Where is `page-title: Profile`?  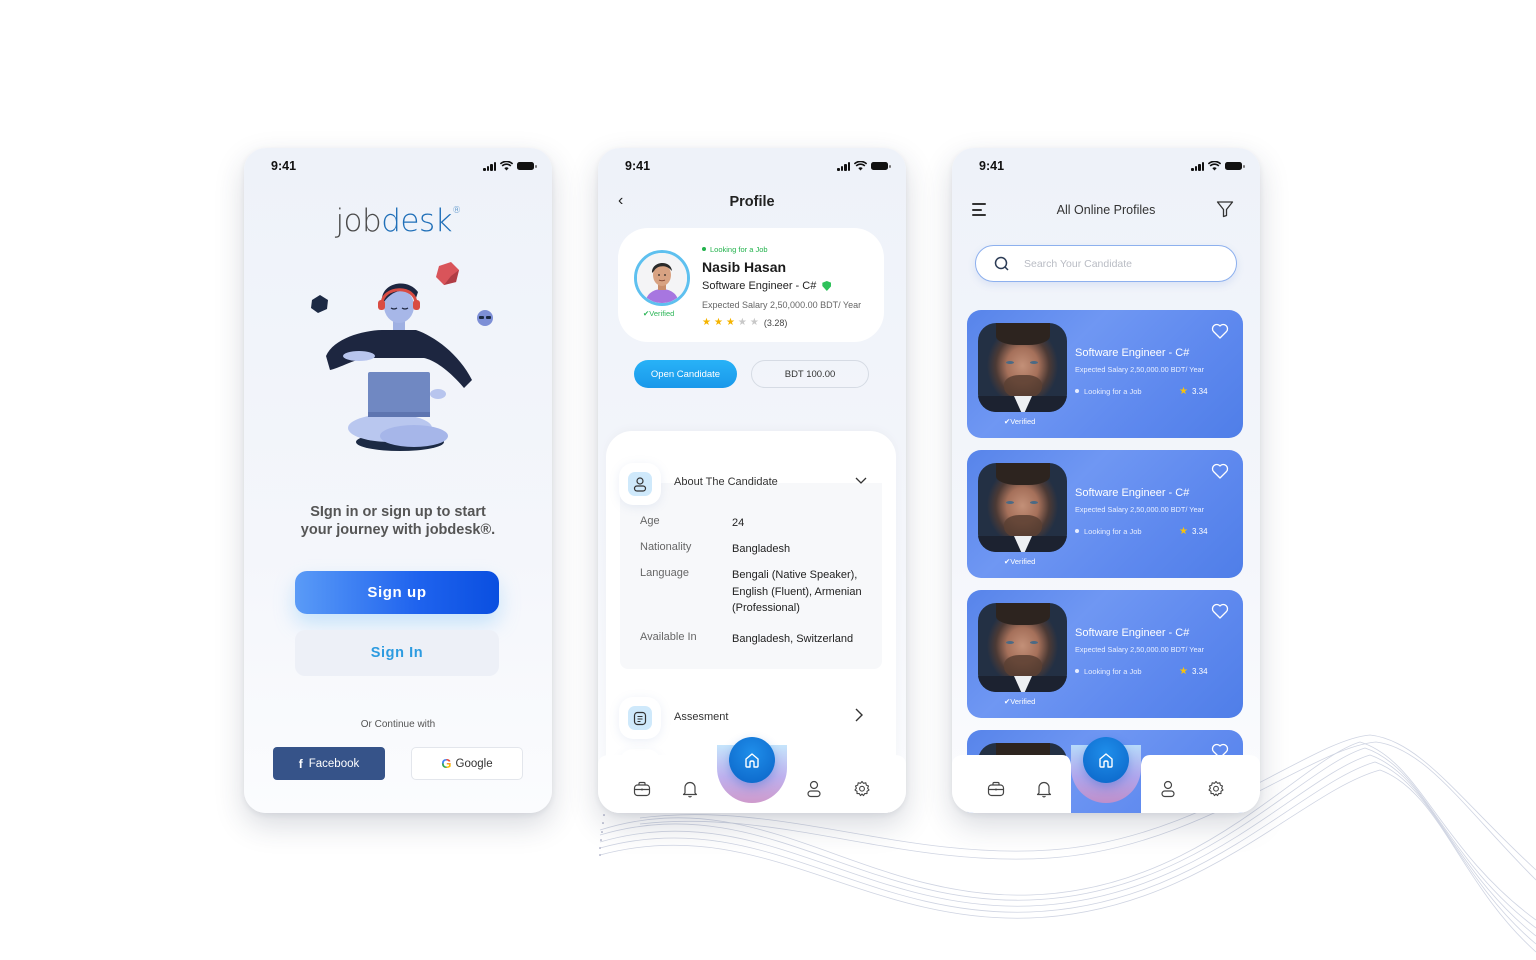 page-title: Profile is located at coordinates (752, 202).